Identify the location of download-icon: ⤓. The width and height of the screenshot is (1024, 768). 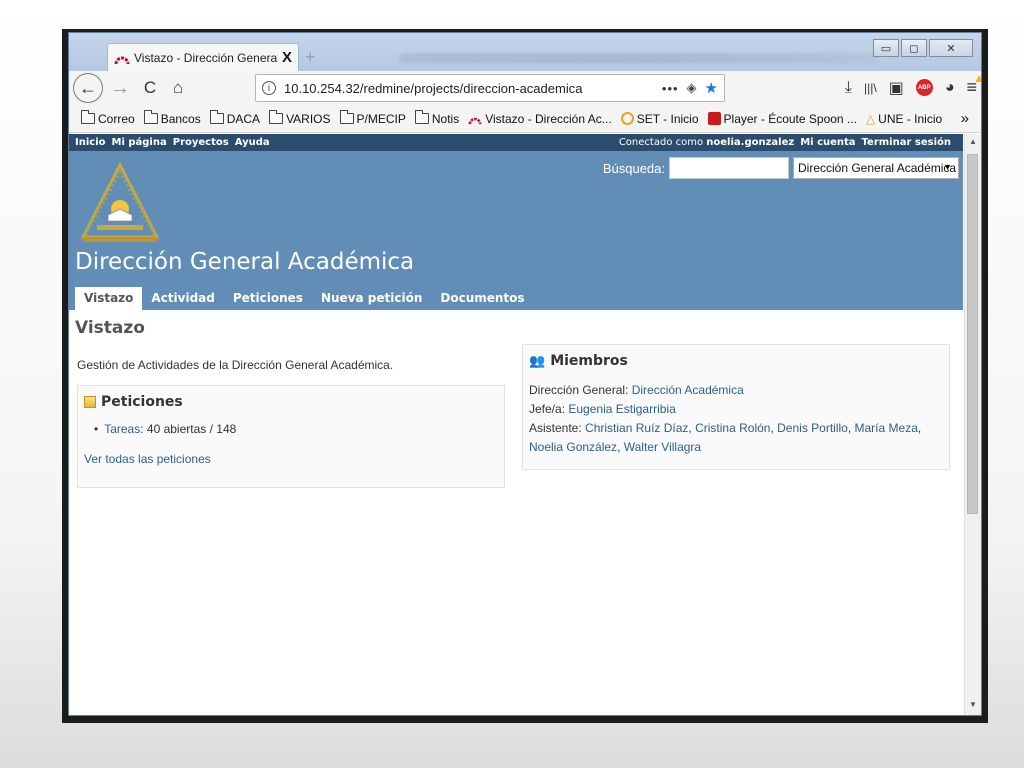
(848, 88).